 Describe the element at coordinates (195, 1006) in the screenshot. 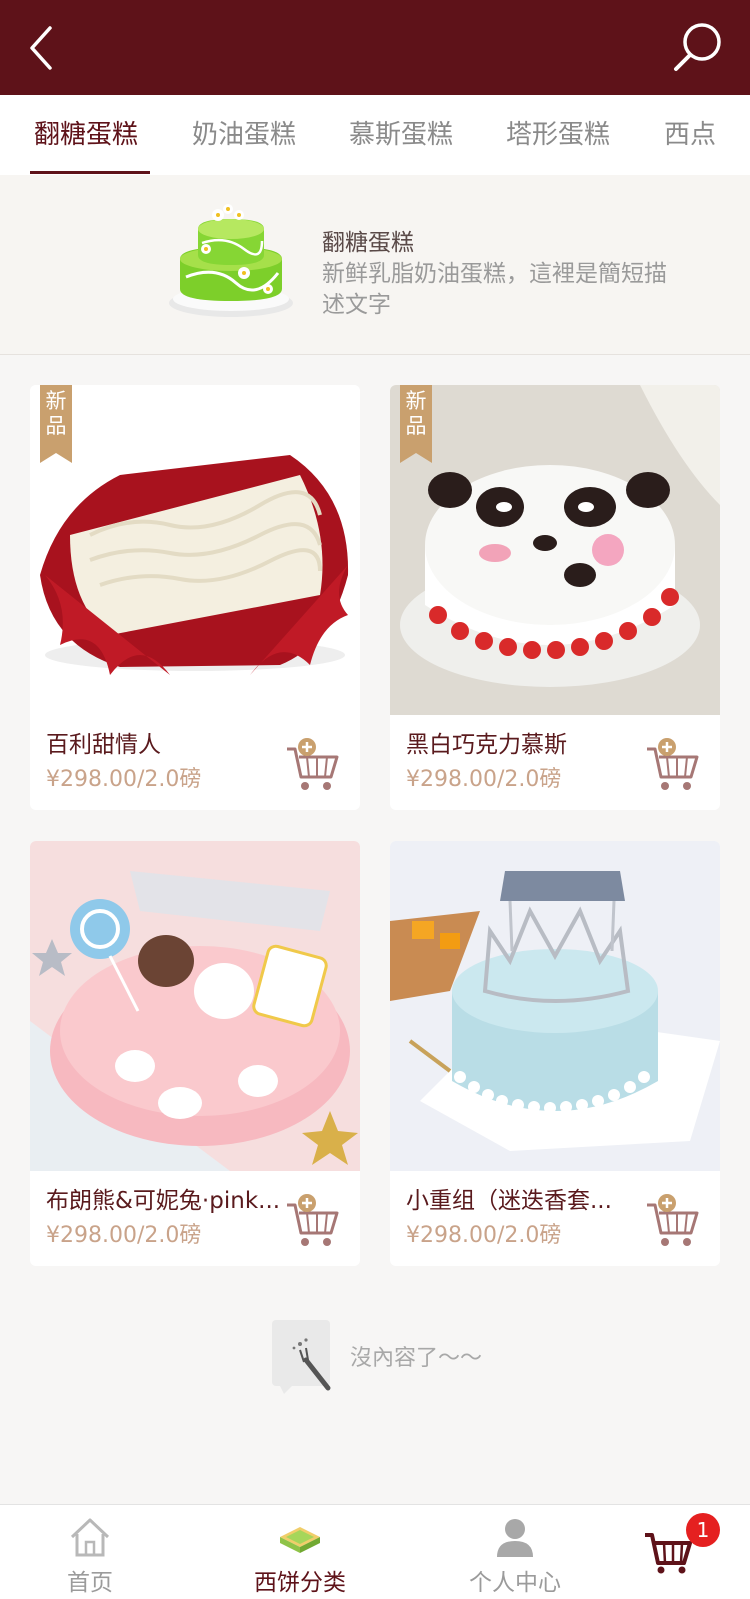

I see `pink-birthday-cake-image` at that location.